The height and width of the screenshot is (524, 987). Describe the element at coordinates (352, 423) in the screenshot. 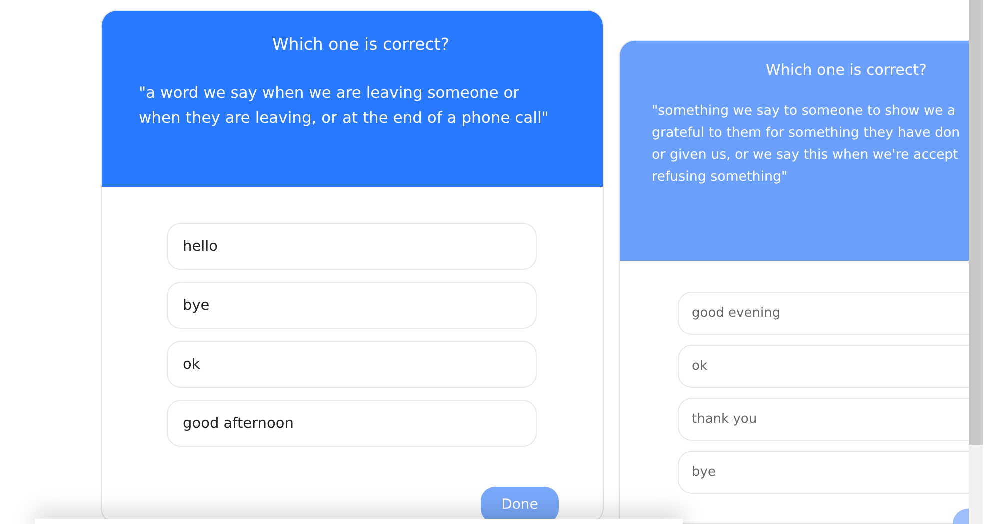

I see `answer-option: good afternoon` at that location.